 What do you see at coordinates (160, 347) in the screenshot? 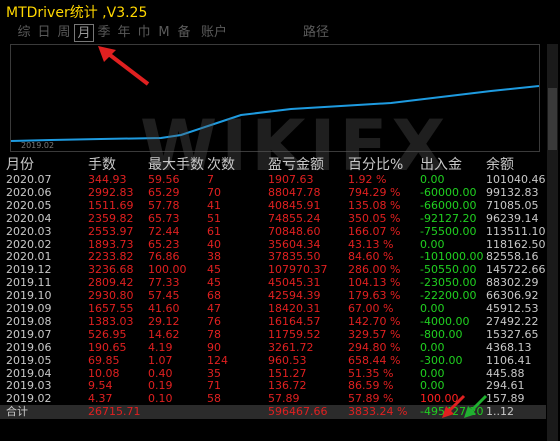
I see `cell-max-lots: 4.19` at bounding box center [160, 347].